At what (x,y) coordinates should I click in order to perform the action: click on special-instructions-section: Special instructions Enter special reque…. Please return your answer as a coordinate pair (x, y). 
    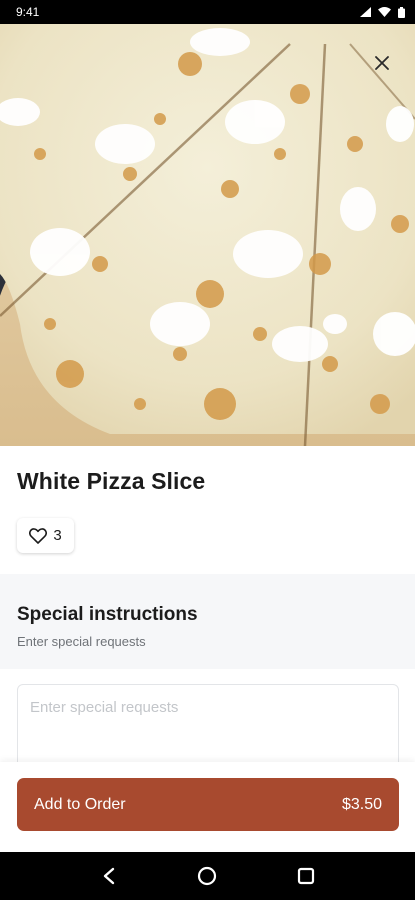
    Looking at the image, I should click on (207, 621).